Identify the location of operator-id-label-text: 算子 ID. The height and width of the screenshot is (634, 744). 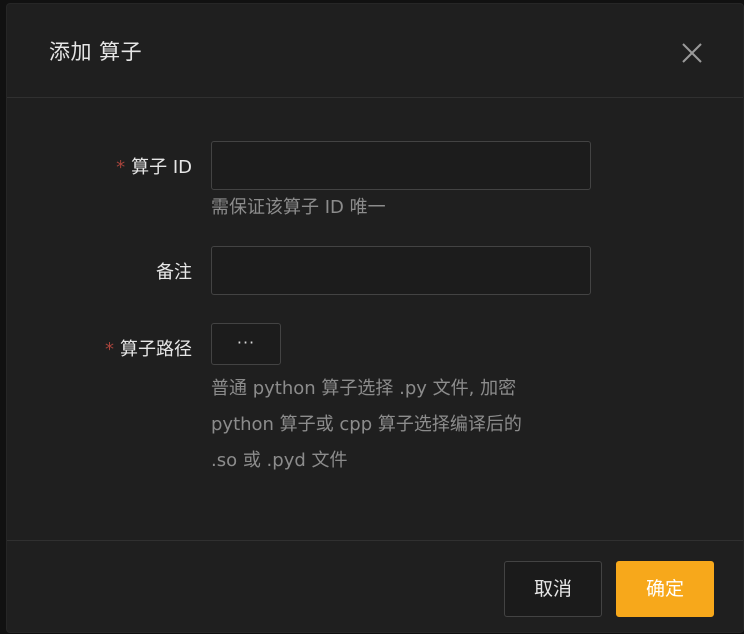
(161, 167).